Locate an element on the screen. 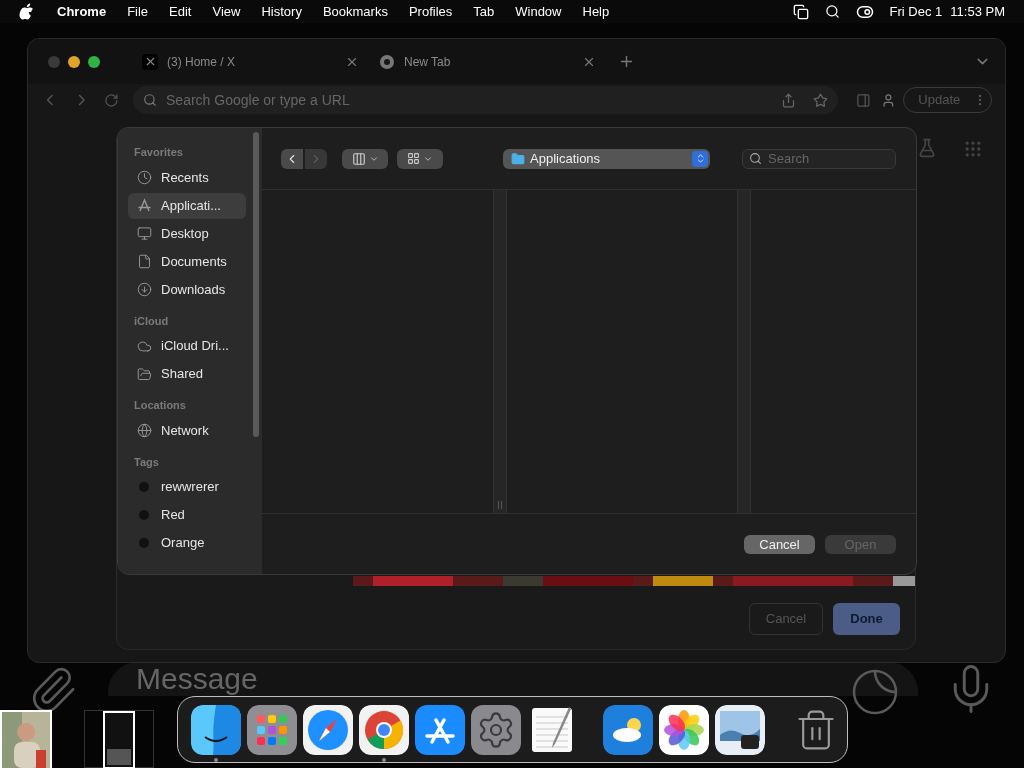 The width and height of the screenshot is (1024, 768). sidebar-heading: iCloud is located at coordinates (151, 321).